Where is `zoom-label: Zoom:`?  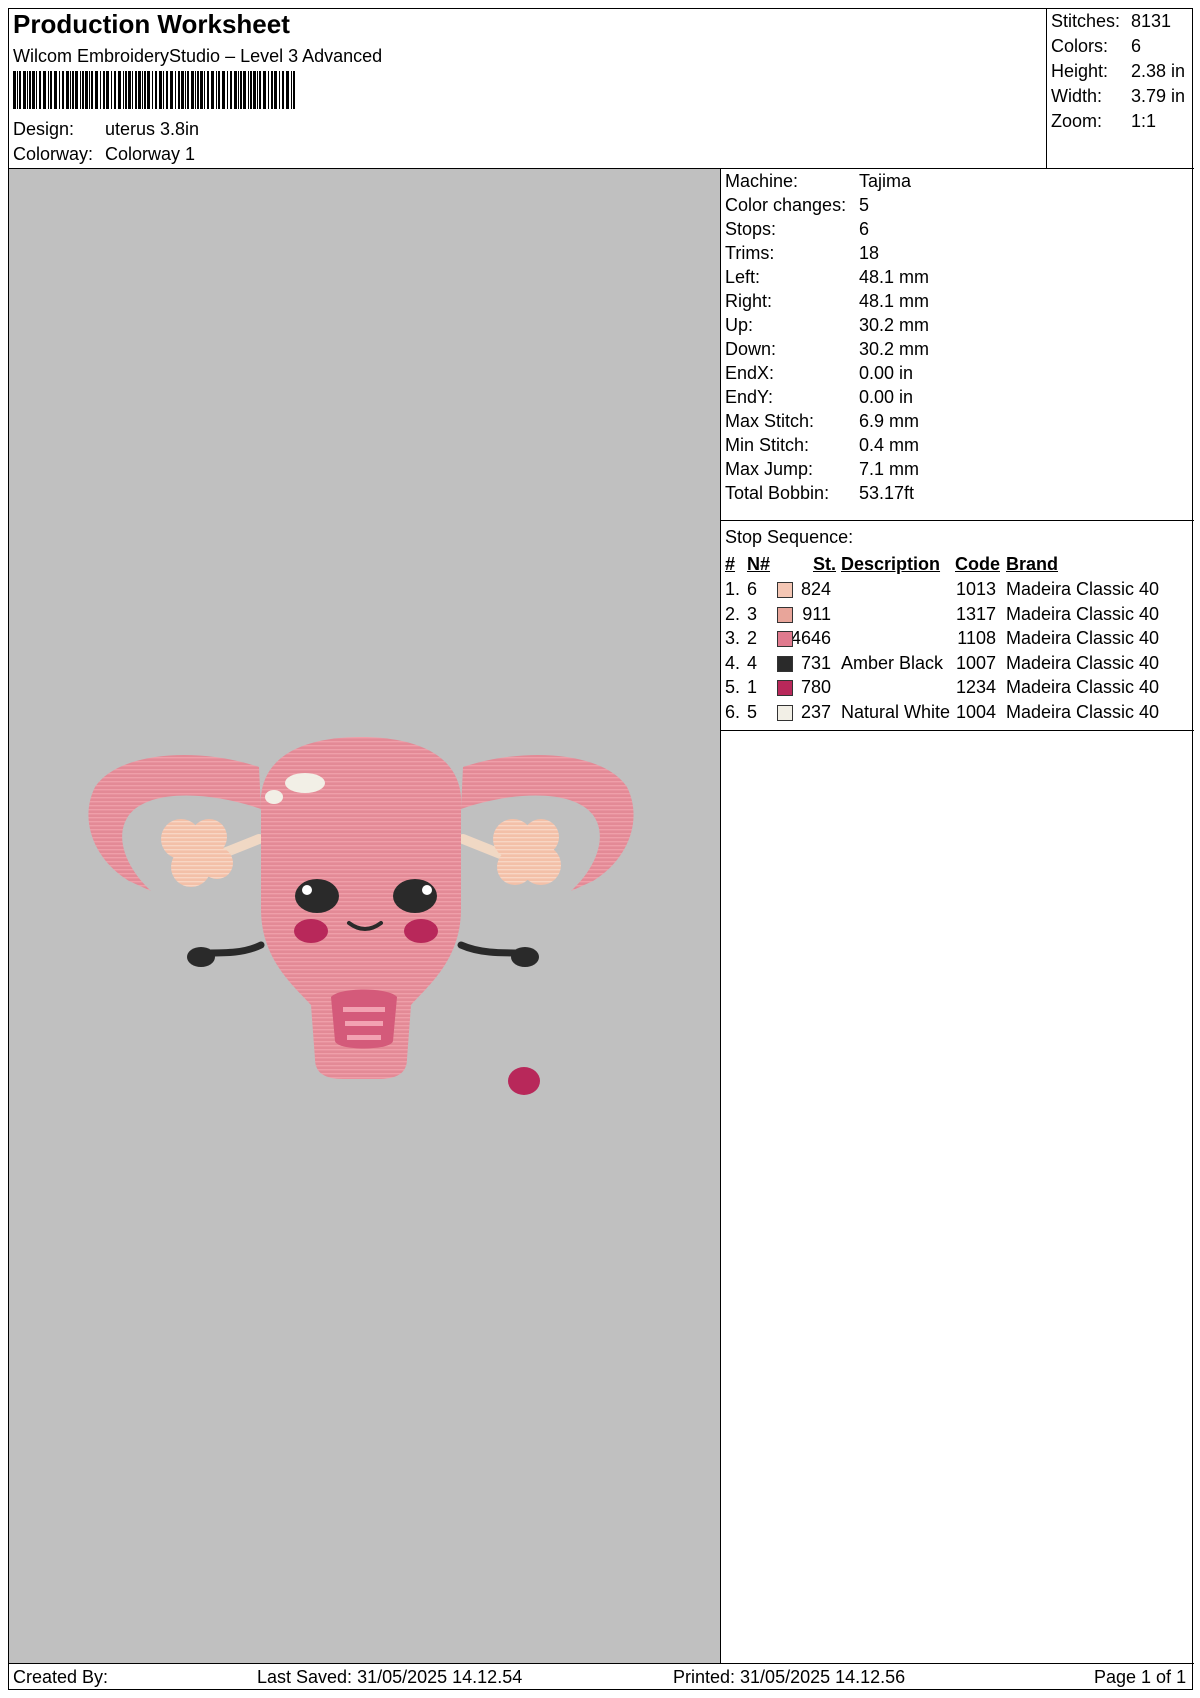 zoom-label: Zoom: is located at coordinates (1077, 121).